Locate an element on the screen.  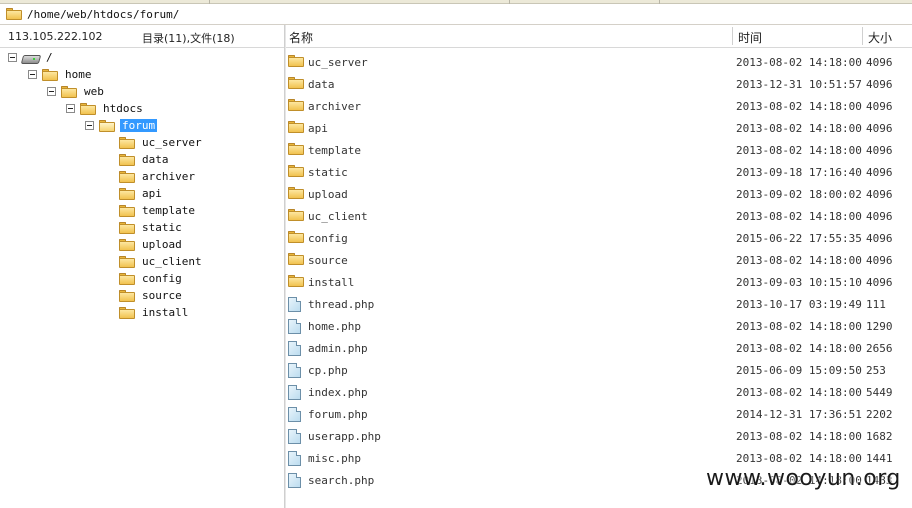
tree-item-label: upload is located at coordinates (162, 244).